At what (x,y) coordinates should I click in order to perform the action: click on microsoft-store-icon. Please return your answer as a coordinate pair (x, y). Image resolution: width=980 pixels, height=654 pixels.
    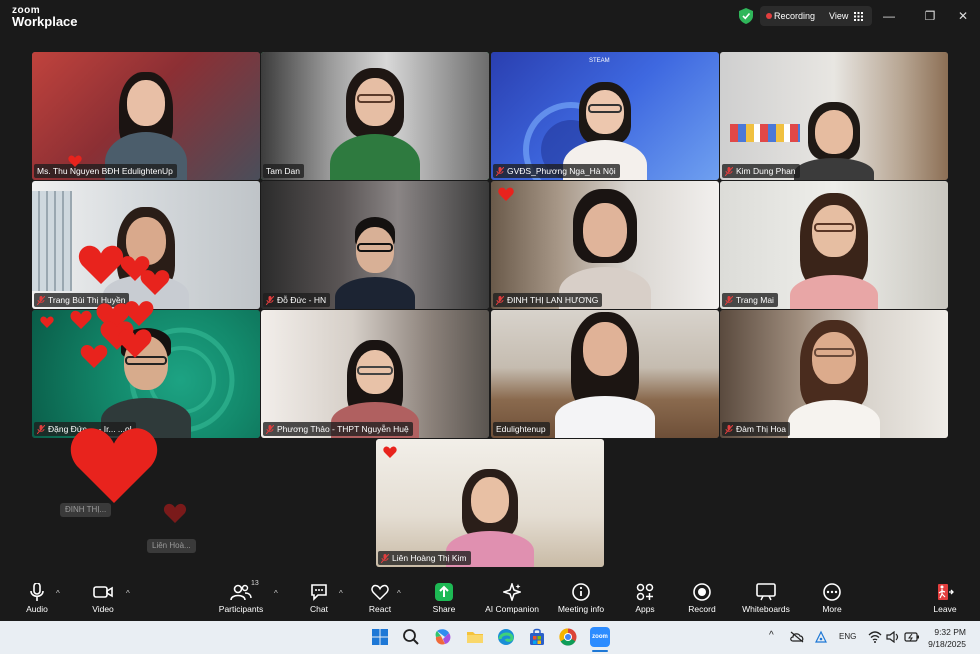
    Looking at the image, I should click on (537, 637).